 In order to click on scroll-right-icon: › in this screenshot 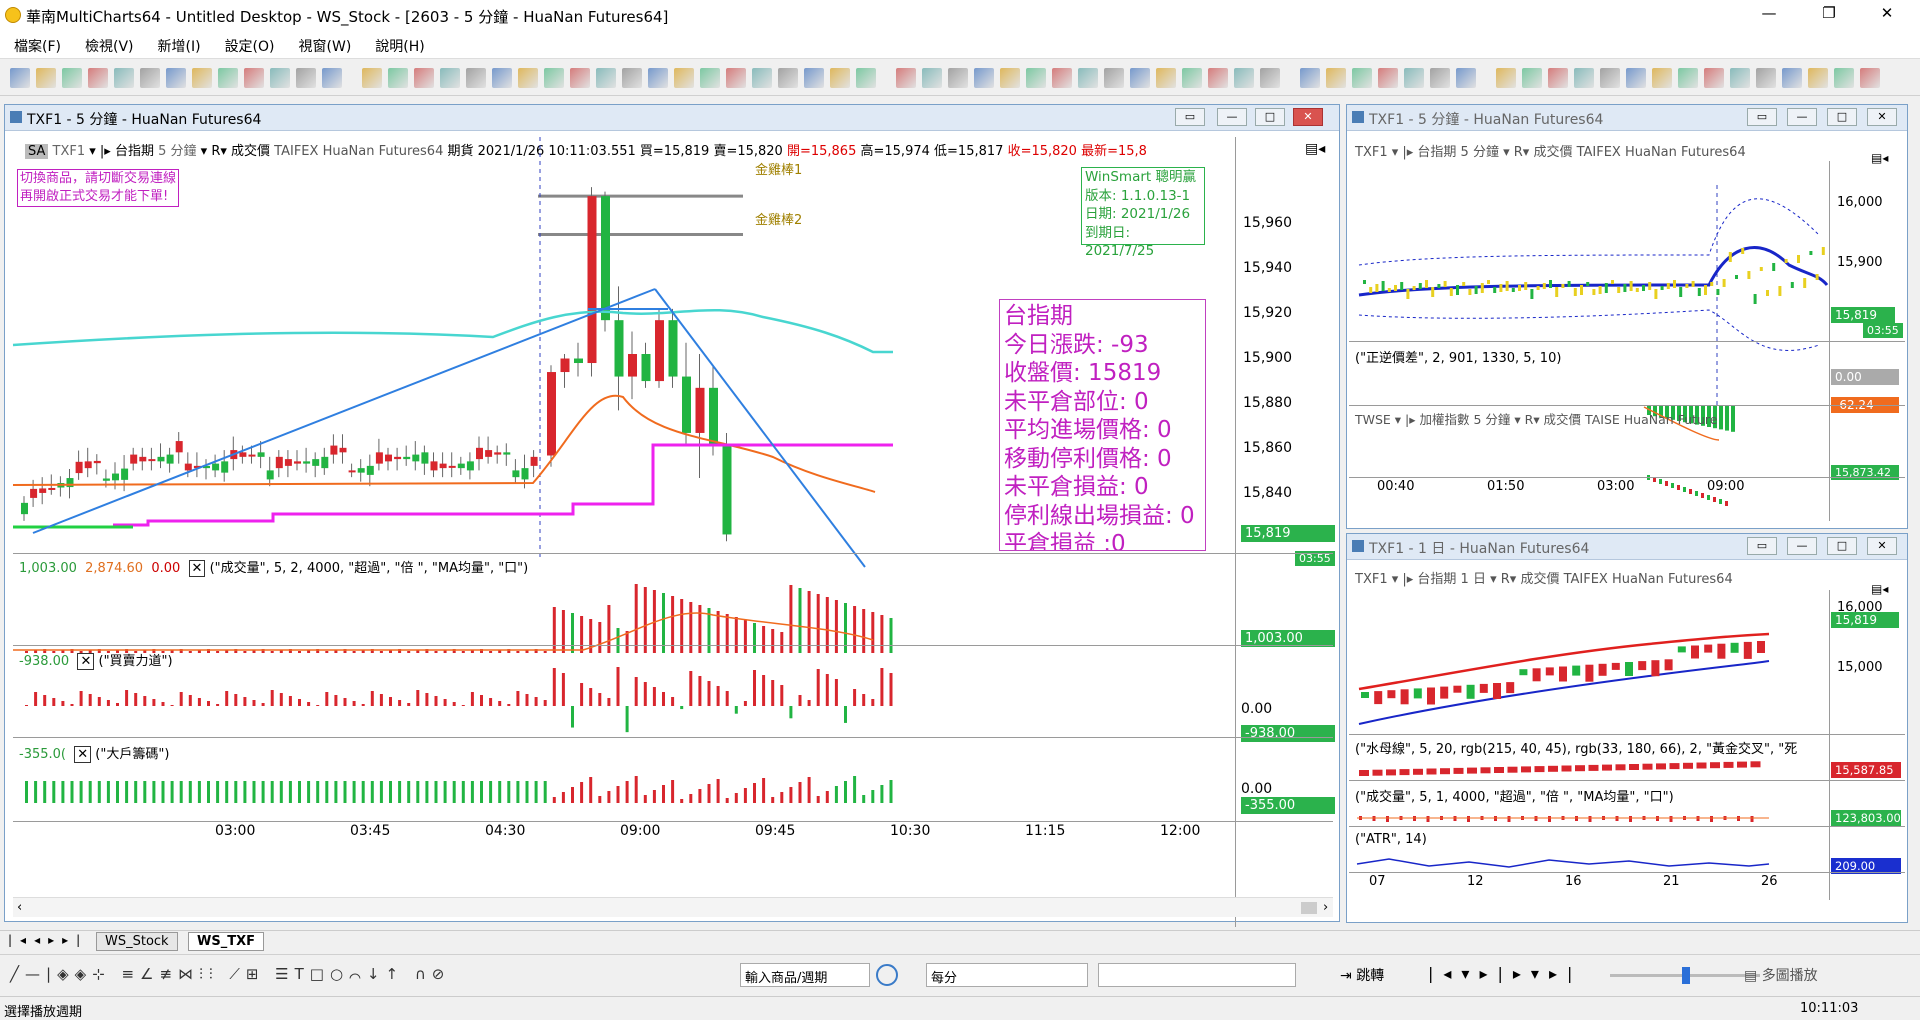, I will do `click(1325, 907)`.